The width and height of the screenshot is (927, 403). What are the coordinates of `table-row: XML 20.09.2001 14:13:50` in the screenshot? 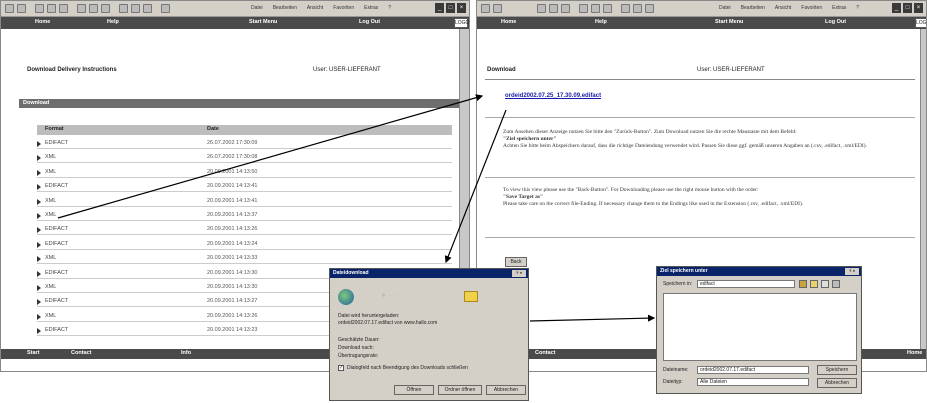 It's located at (244, 173).